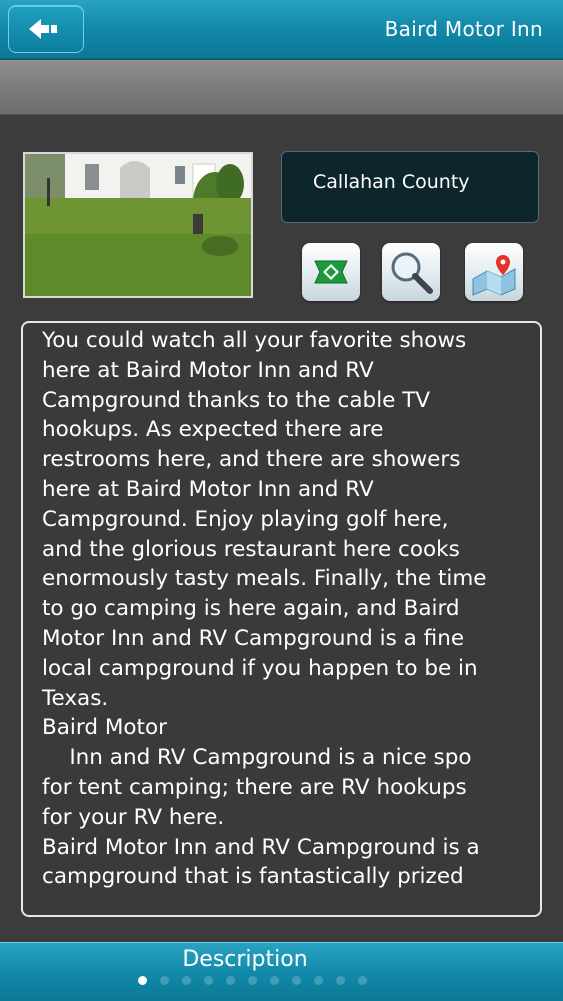  Describe the element at coordinates (391, 182) in the screenshot. I see `county-label: Callahan County` at that location.